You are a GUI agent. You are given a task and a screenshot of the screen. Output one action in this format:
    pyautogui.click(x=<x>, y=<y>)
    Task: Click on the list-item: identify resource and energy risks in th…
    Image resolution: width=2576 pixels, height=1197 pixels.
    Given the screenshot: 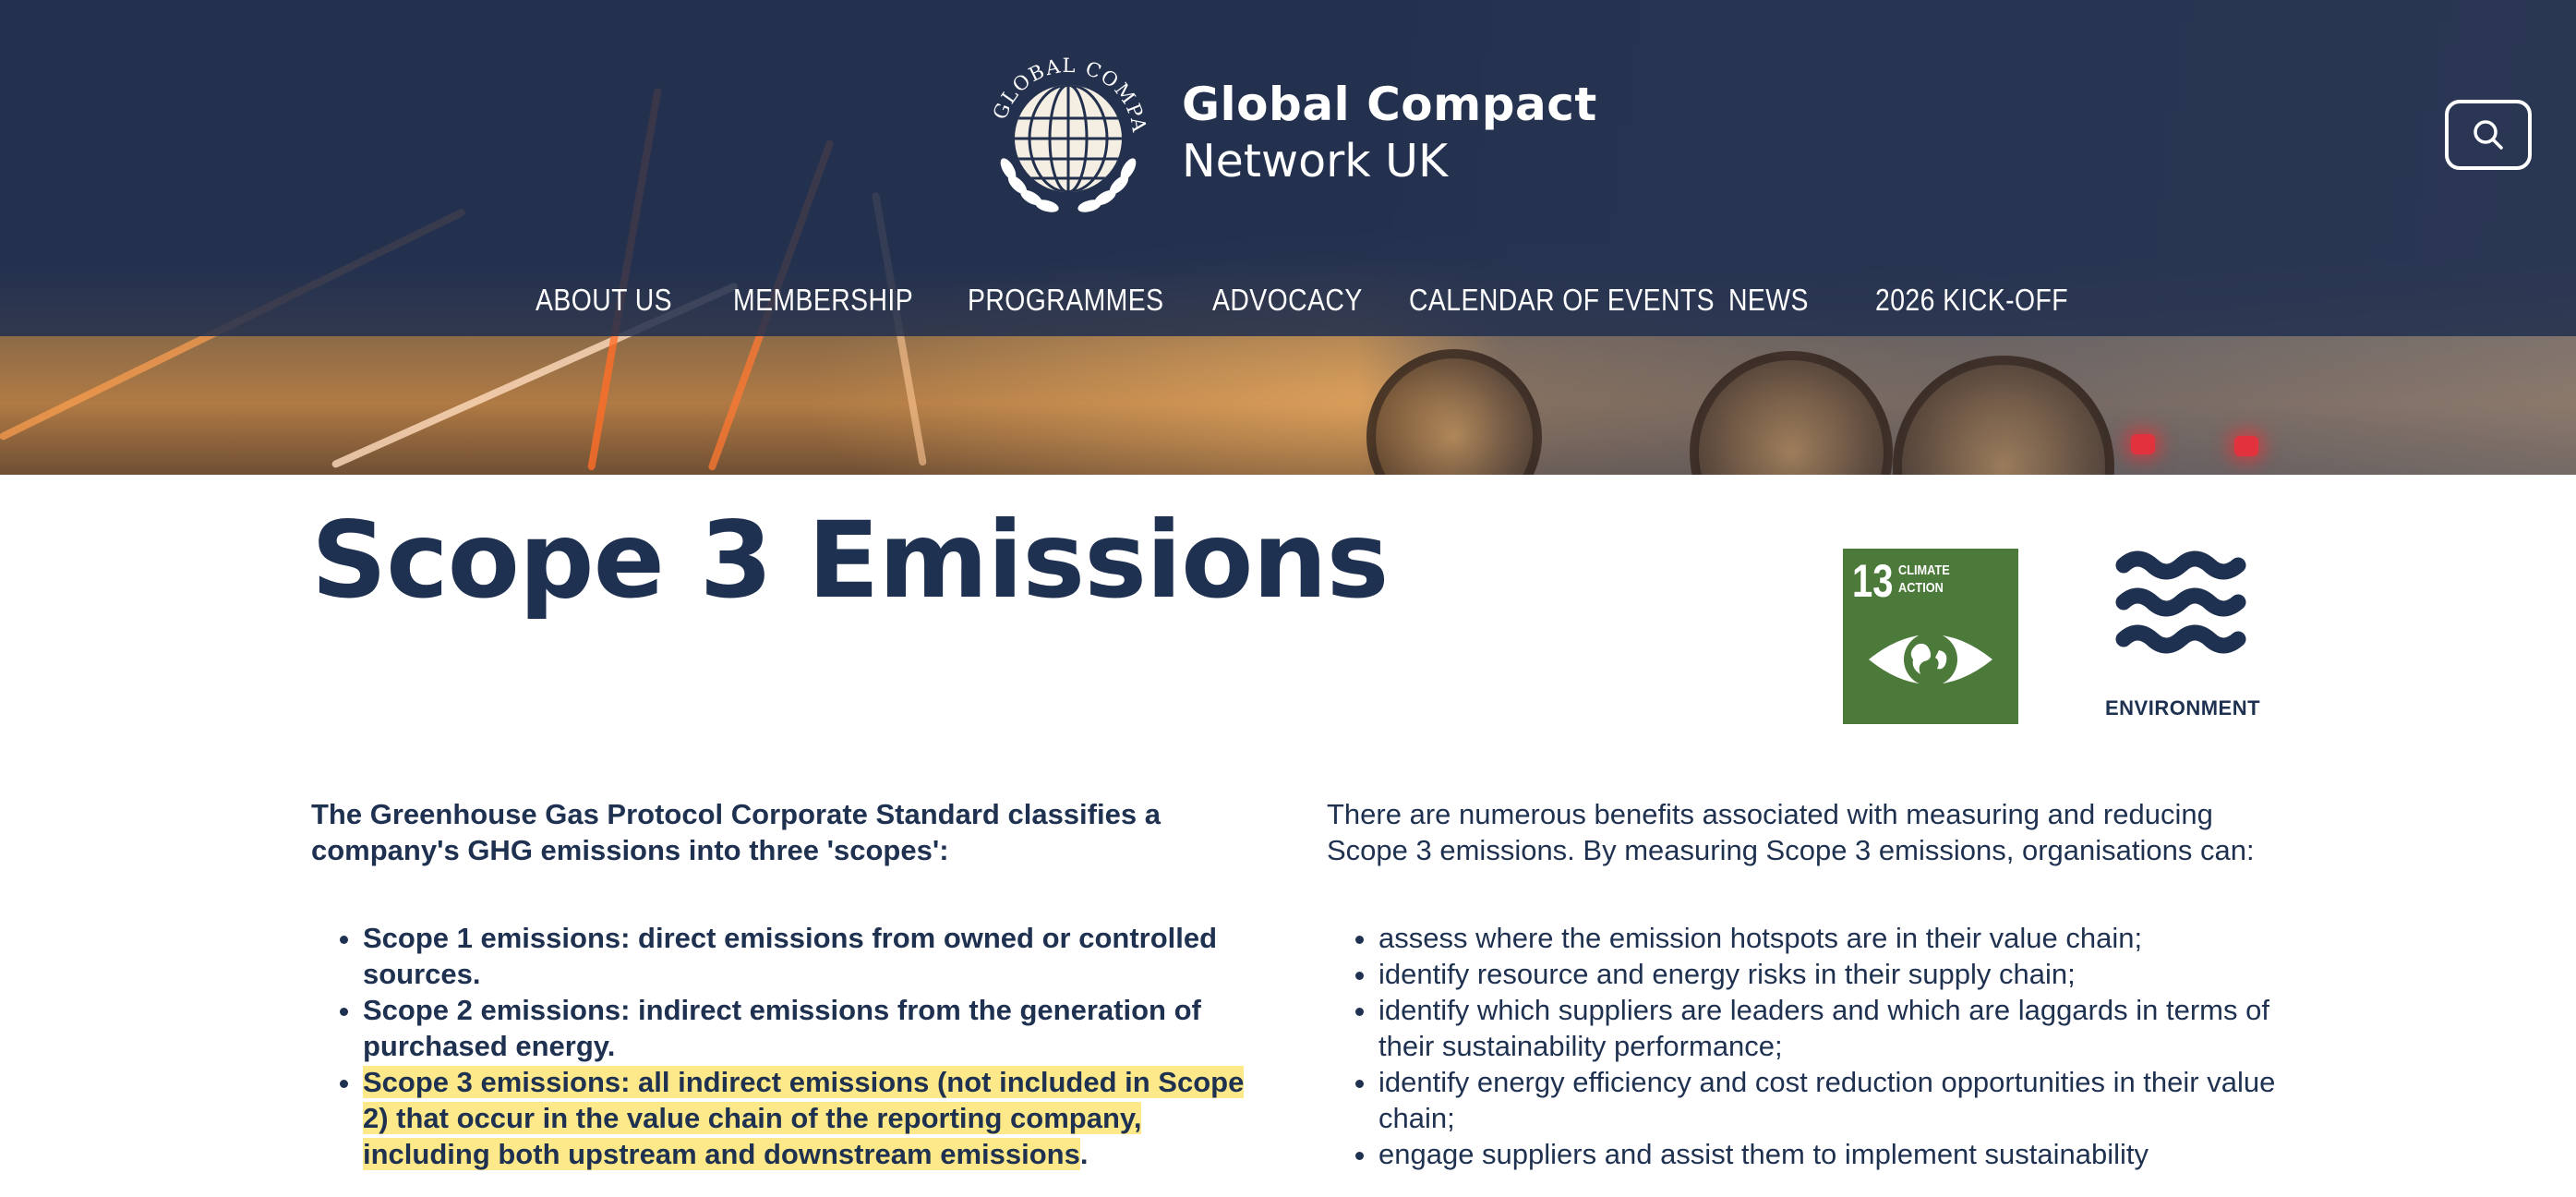 What is the action you would take?
    pyautogui.click(x=1828, y=974)
    